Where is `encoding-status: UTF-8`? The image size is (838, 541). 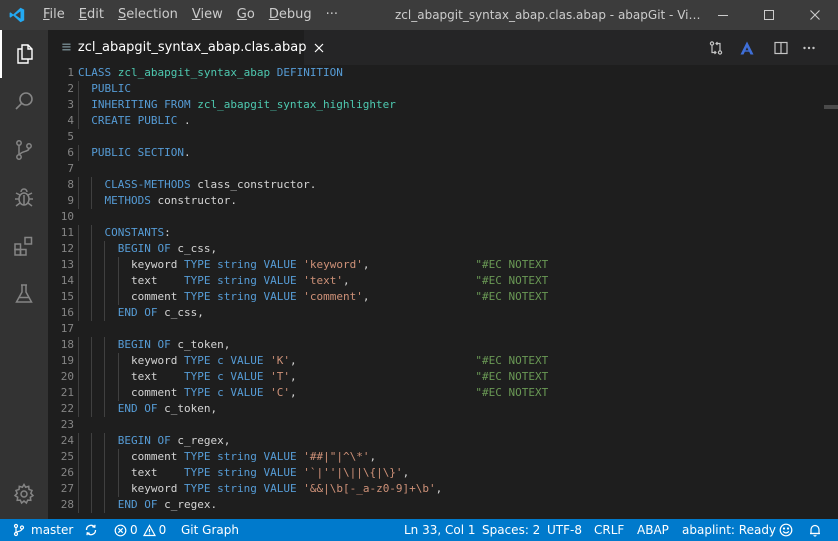 encoding-status: UTF-8 is located at coordinates (564, 530).